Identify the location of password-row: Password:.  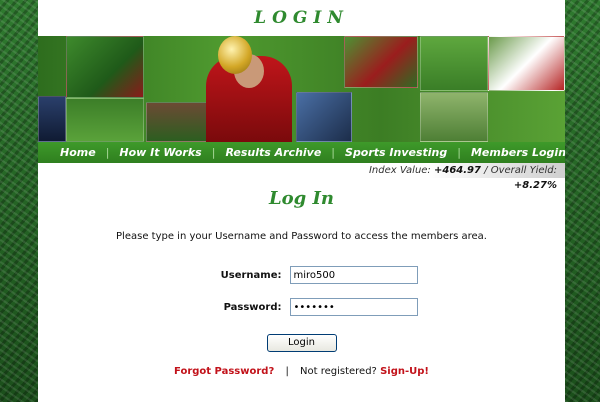
(301, 307).